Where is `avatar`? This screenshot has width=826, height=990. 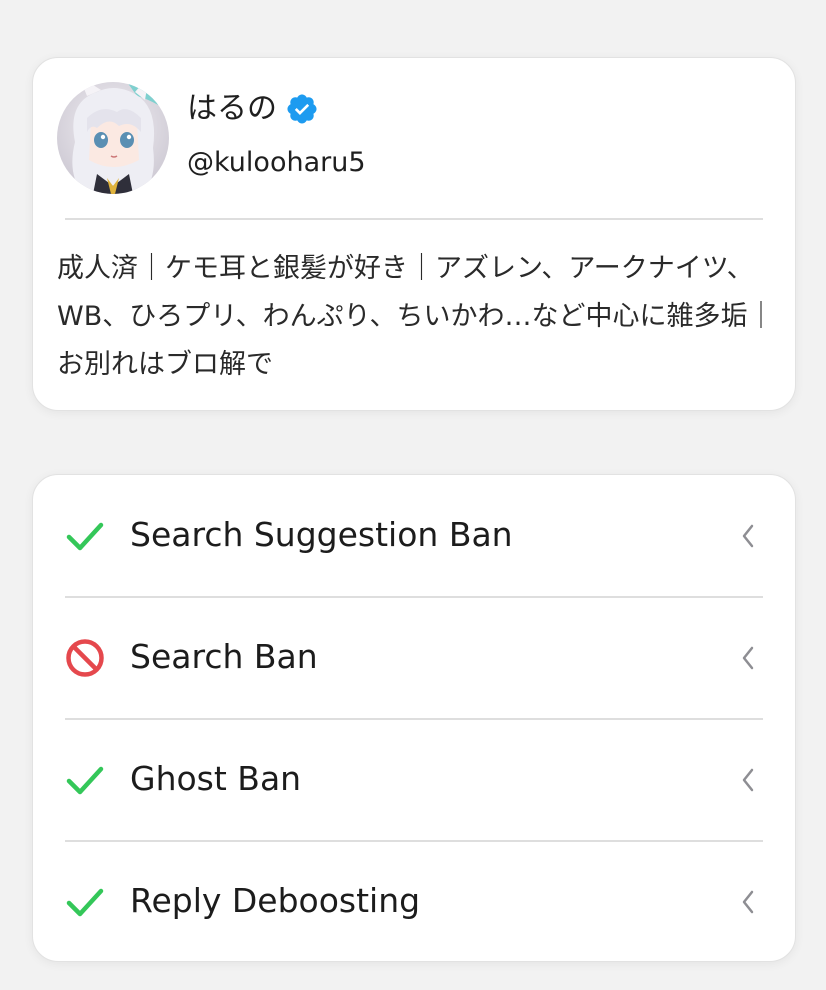
avatar is located at coordinates (113, 138).